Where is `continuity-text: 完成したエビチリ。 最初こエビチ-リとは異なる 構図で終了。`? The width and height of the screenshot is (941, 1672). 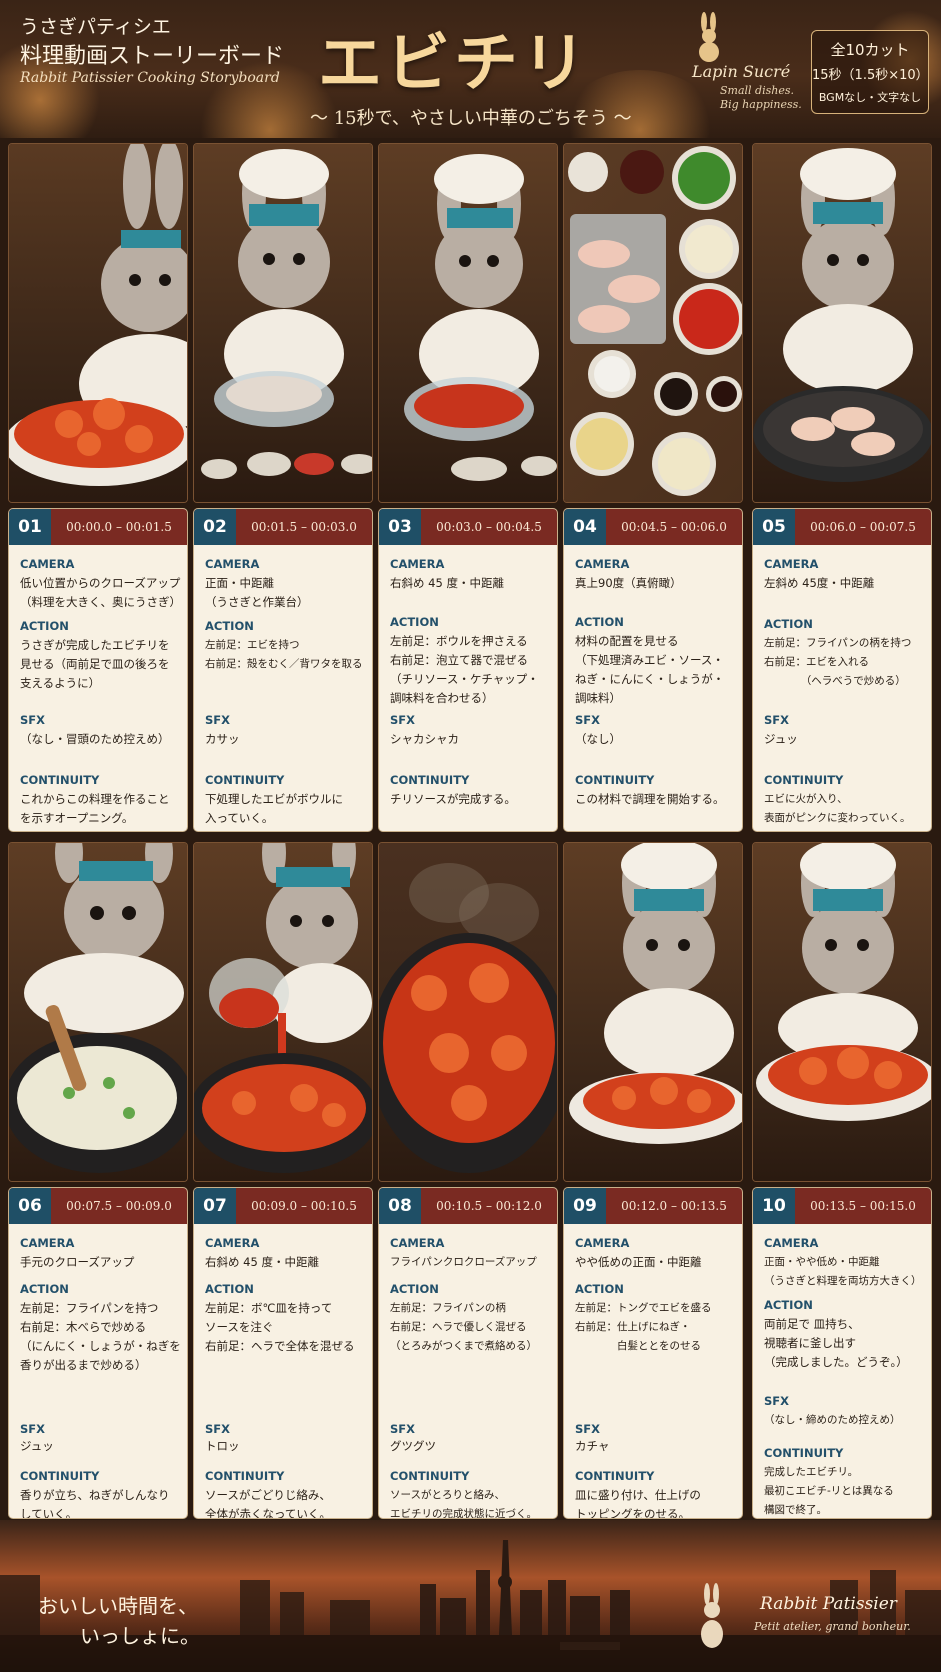
continuity-text: 完成したエビチリ。 最初こエビチ-リとは異なる 構図で終了。 is located at coordinates (829, 1491).